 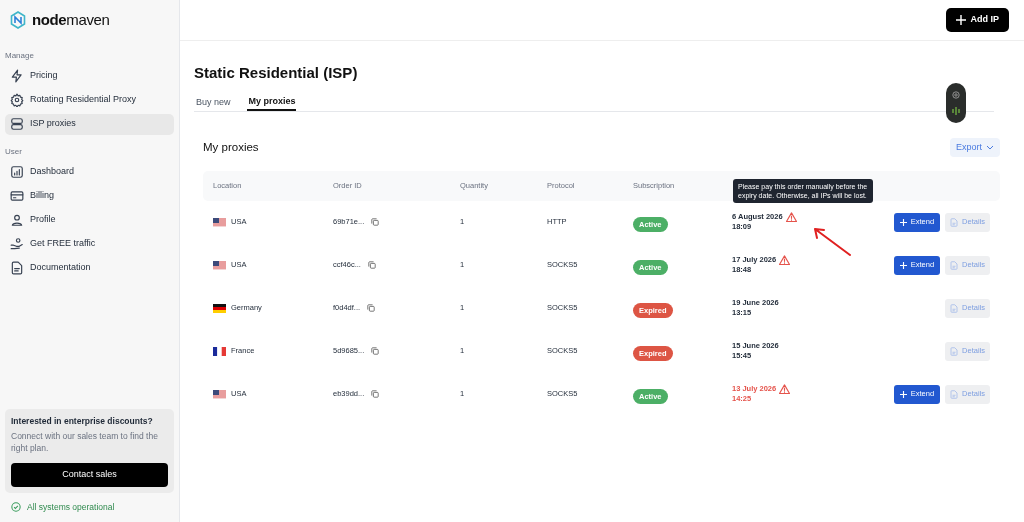 What do you see at coordinates (17, 124) in the screenshot?
I see `server-icon` at bounding box center [17, 124].